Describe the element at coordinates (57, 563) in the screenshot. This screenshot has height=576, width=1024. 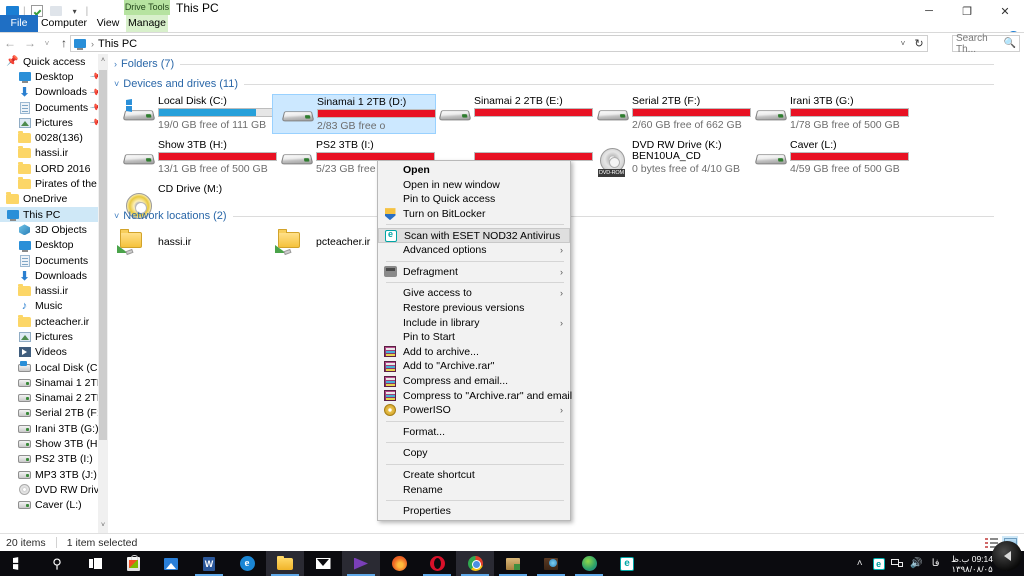
I see `search-button: ⚲` at that location.